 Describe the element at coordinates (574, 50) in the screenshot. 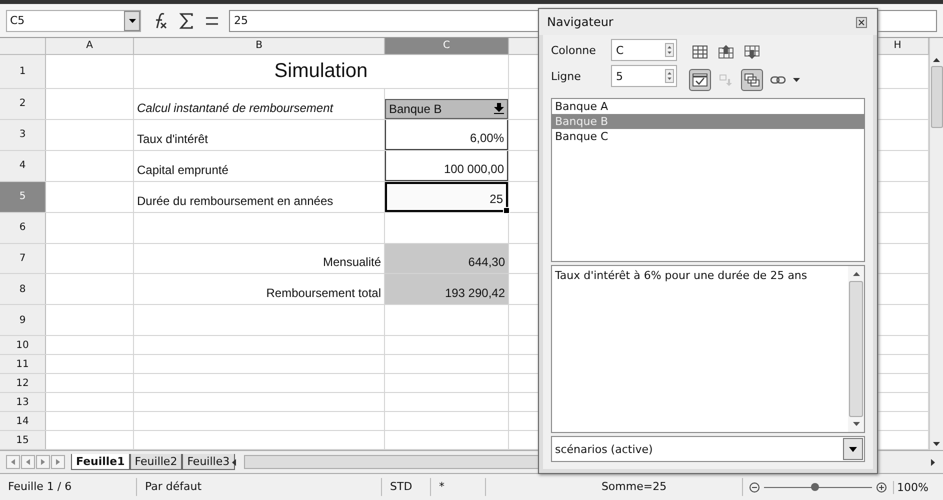

I see `column-label: Colonne` at that location.